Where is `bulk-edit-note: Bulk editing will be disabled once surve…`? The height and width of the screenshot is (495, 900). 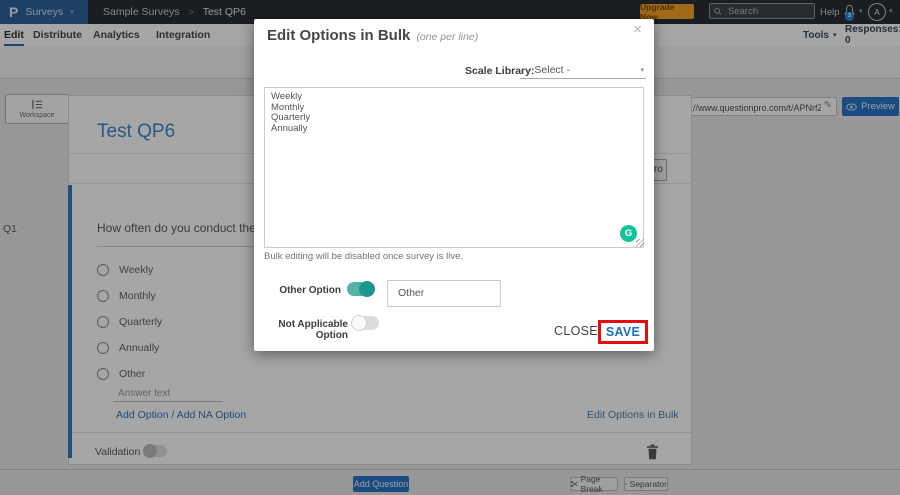
bulk-edit-note: Bulk editing will be disabled once surve… is located at coordinates (364, 256).